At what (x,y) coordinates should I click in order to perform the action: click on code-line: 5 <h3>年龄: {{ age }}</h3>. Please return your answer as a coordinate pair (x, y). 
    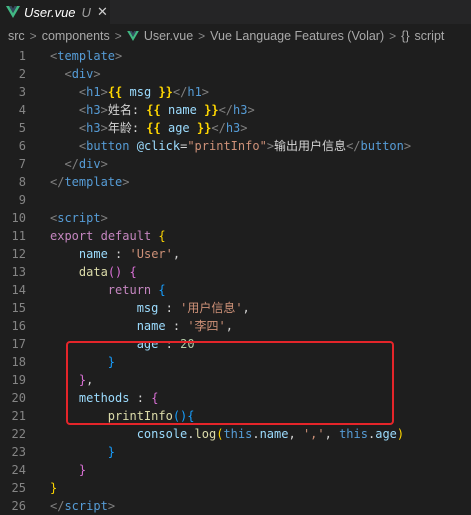
    Looking at the image, I should click on (235, 128).